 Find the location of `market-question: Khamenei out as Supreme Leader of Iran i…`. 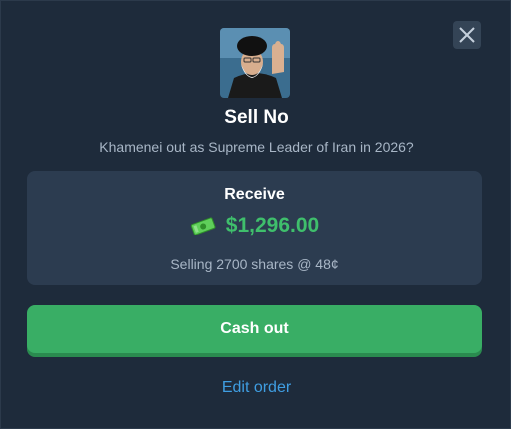

market-question: Khamenei out as Supreme Leader of Iran i… is located at coordinates (256, 147).